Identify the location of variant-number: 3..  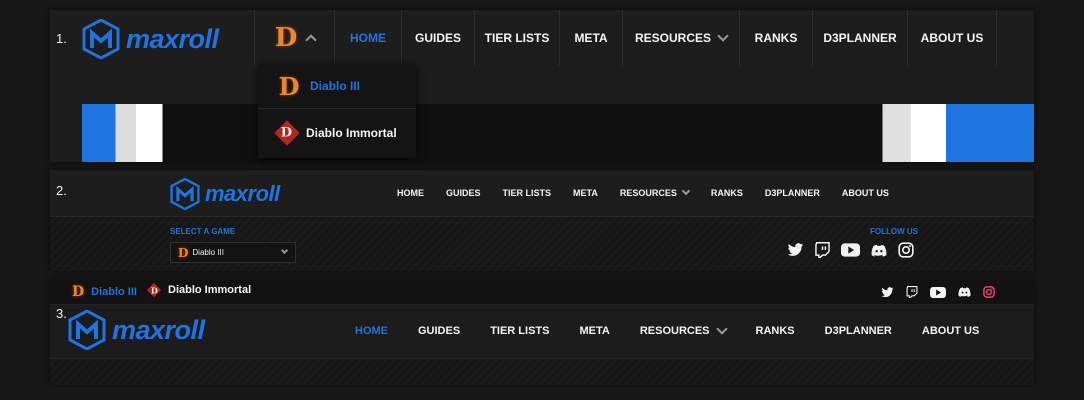
(61, 313).